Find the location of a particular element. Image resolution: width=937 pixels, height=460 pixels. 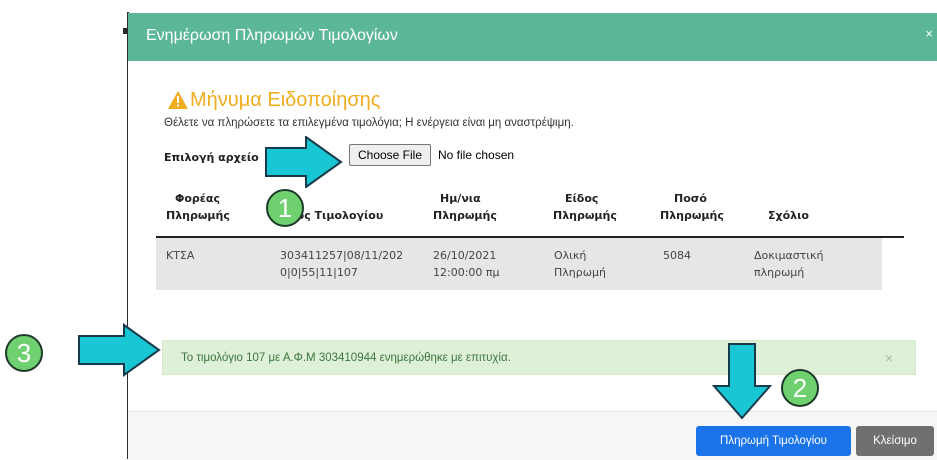

modal-title: Ενημέρωση Πληρωμών Τιμολογίων is located at coordinates (272, 35).